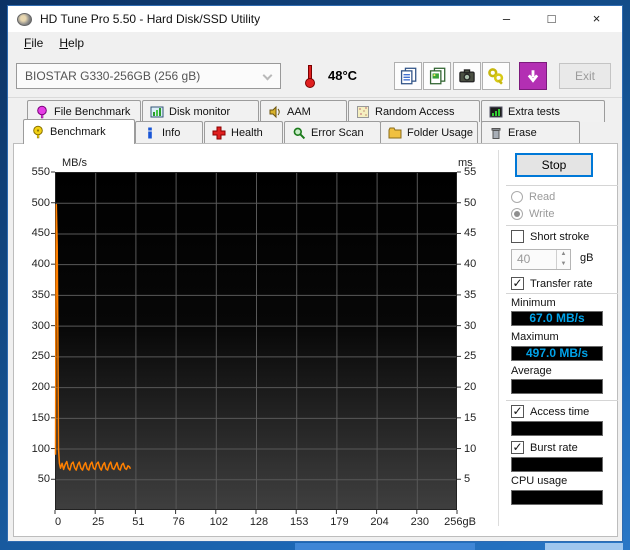 The width and height of the screenshot is (630, 550). Describe the element at coordinates (470, 417) in the screenshot. I see `y-axis-right-tick-label: 15` at that location.